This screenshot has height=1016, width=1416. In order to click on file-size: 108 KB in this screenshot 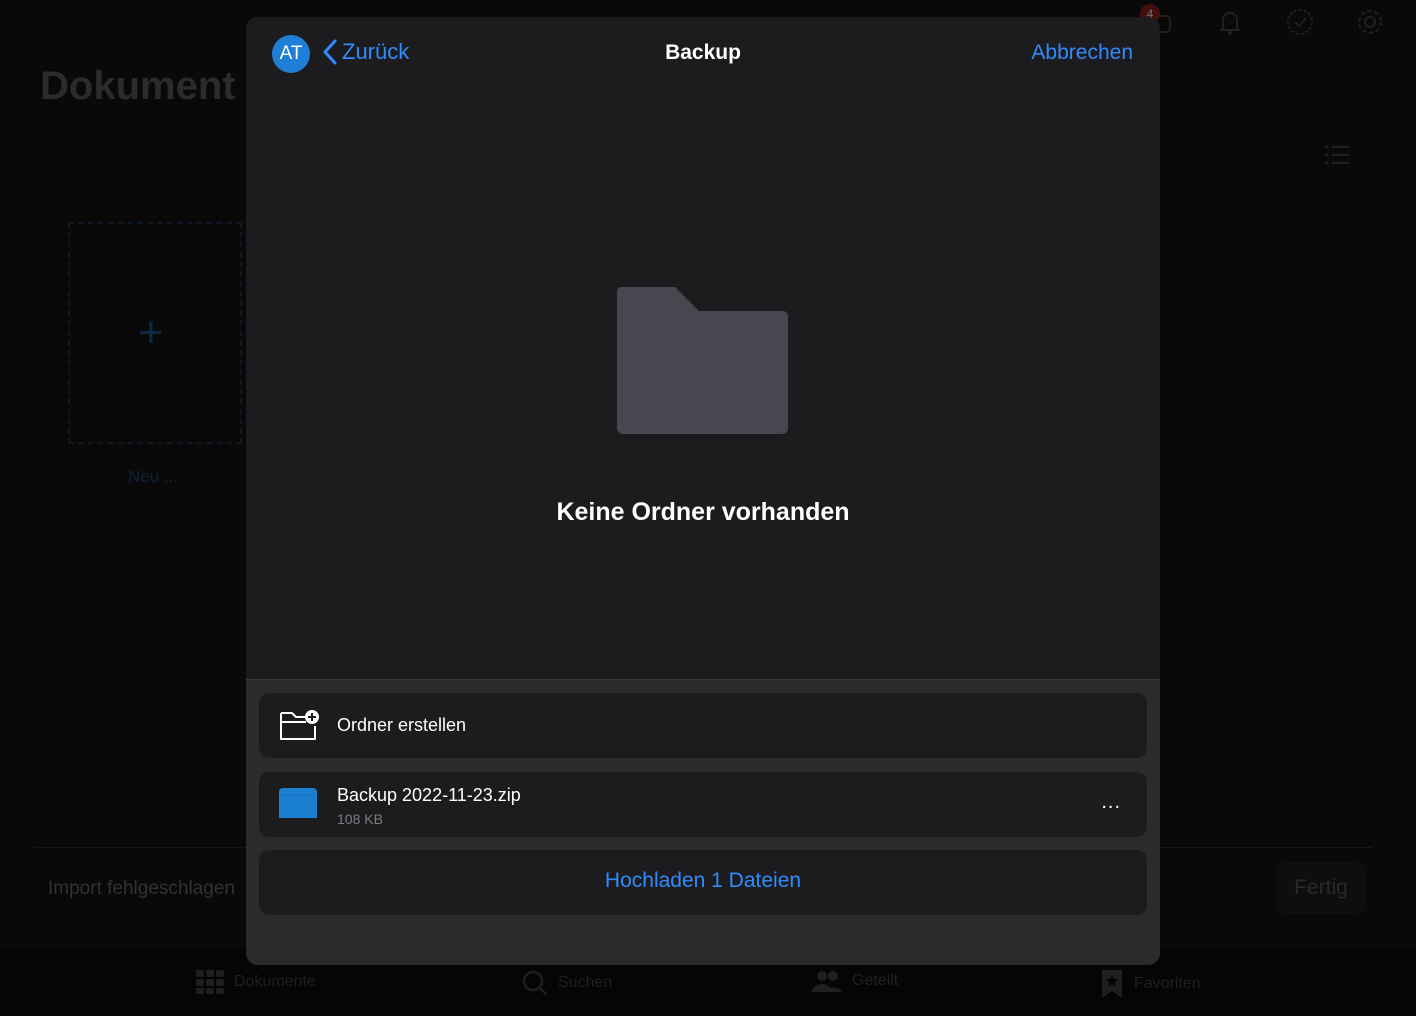, I will do `click(360, 819)`.